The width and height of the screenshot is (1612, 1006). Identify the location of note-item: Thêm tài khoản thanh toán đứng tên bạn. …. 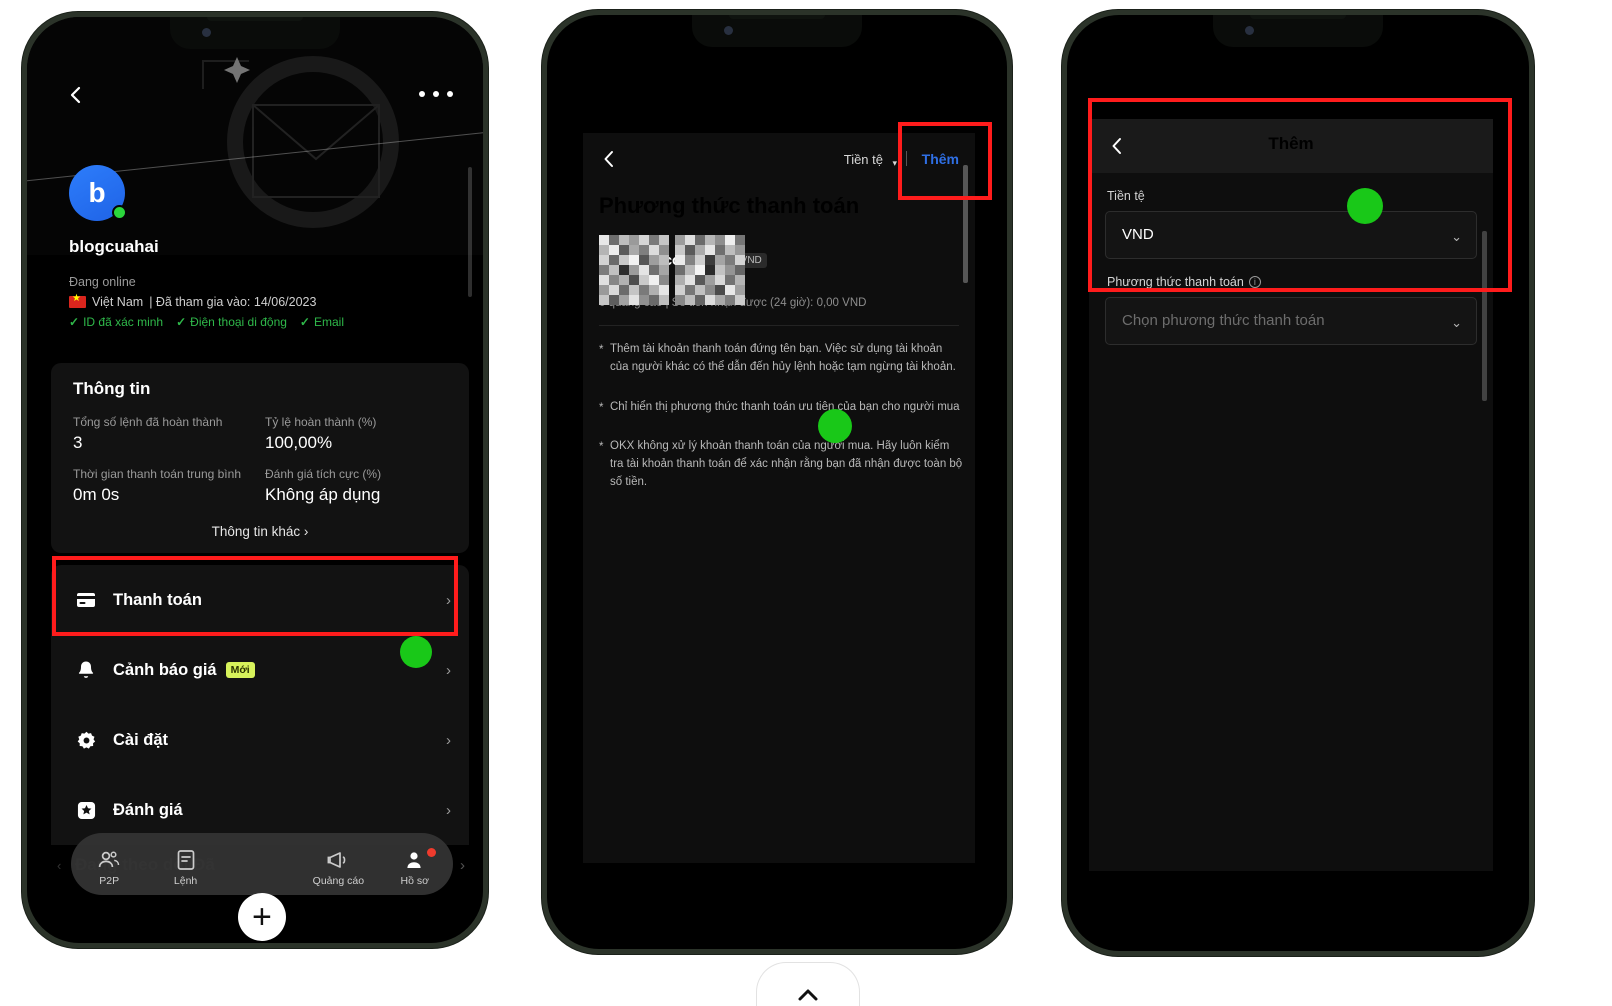
(781, 359).